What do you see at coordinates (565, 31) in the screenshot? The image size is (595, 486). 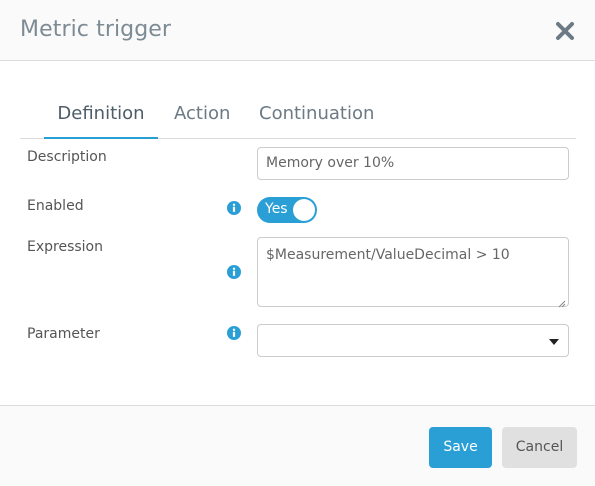 I see `close-icon` at bounding box center [565, 31].